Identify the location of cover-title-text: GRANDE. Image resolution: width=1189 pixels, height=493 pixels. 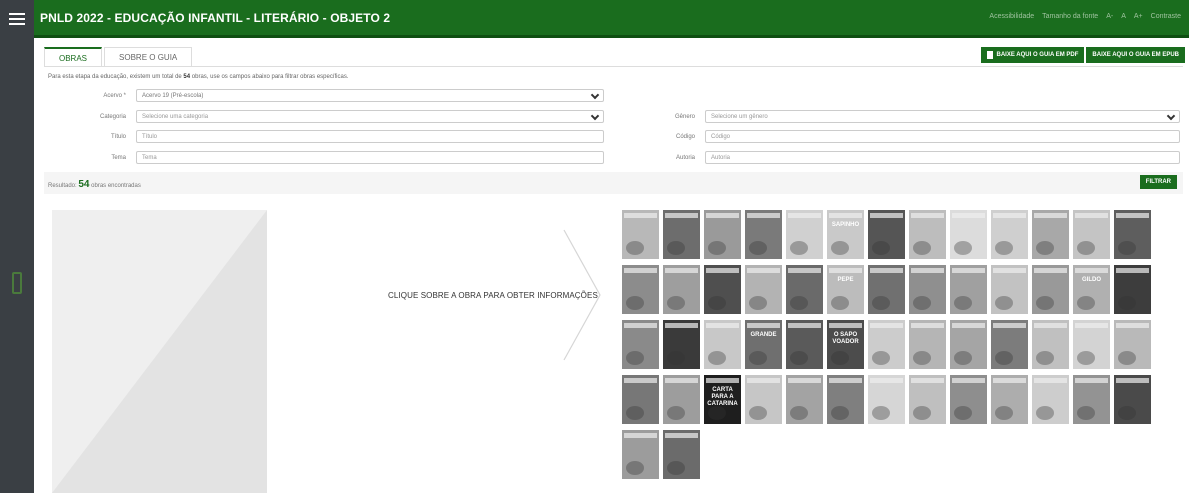
(763, 335).